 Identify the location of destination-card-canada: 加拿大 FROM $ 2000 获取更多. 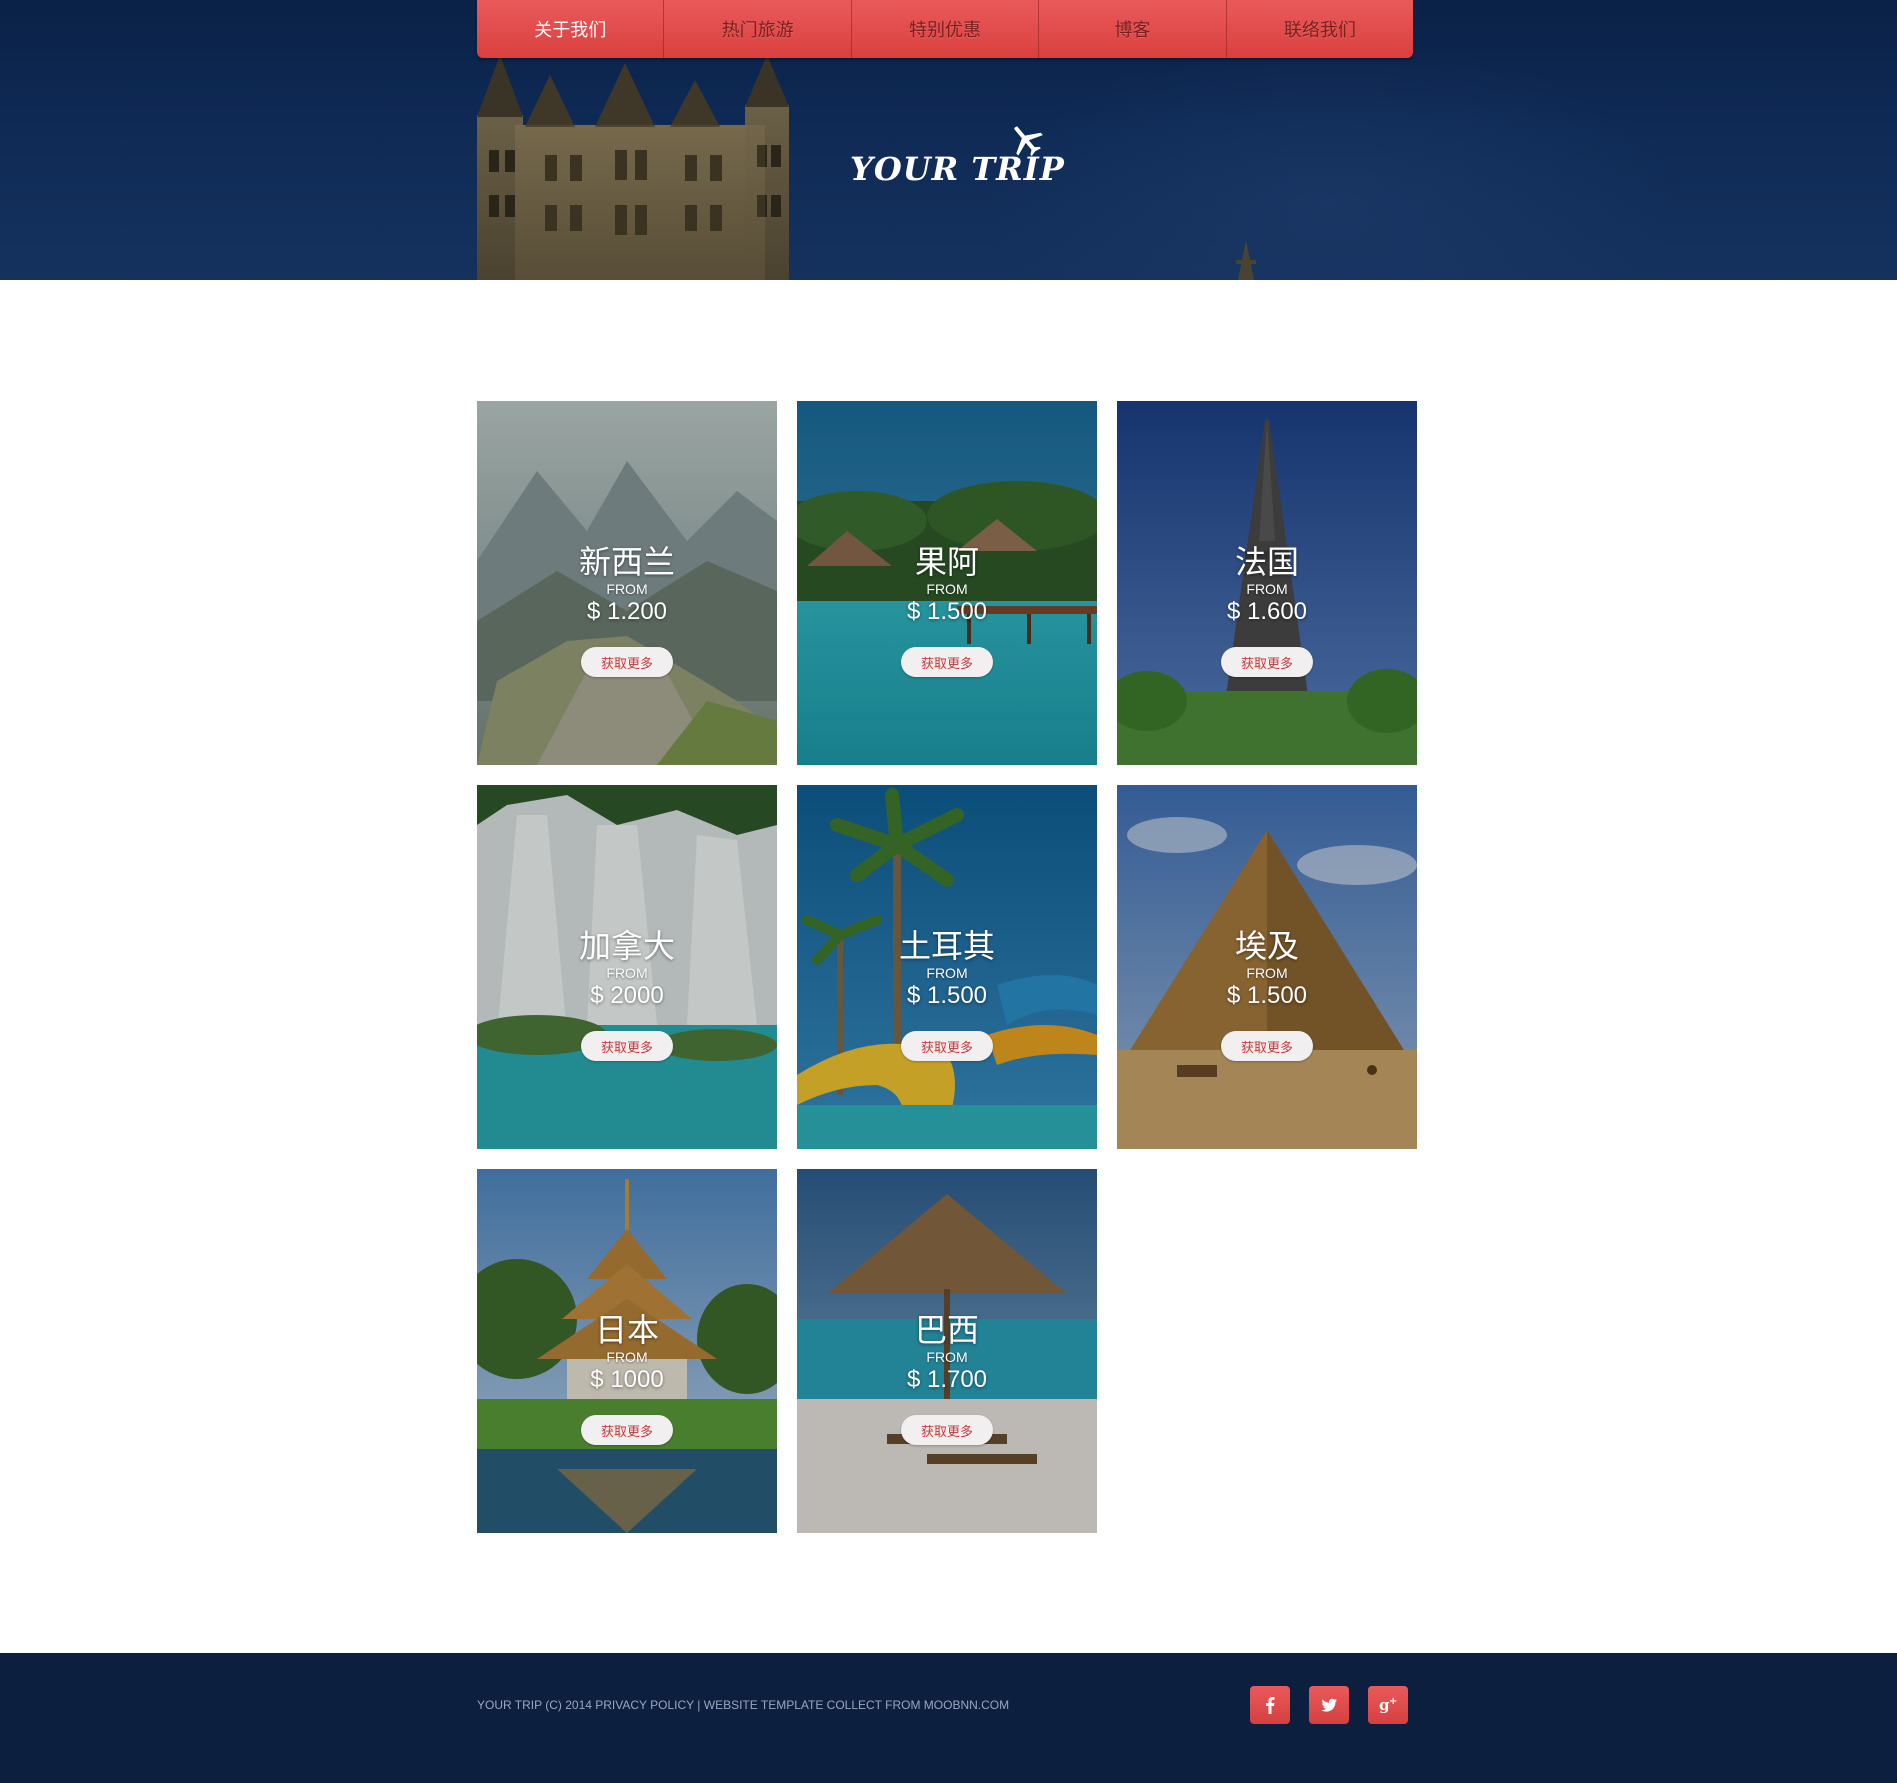
(627, 967).